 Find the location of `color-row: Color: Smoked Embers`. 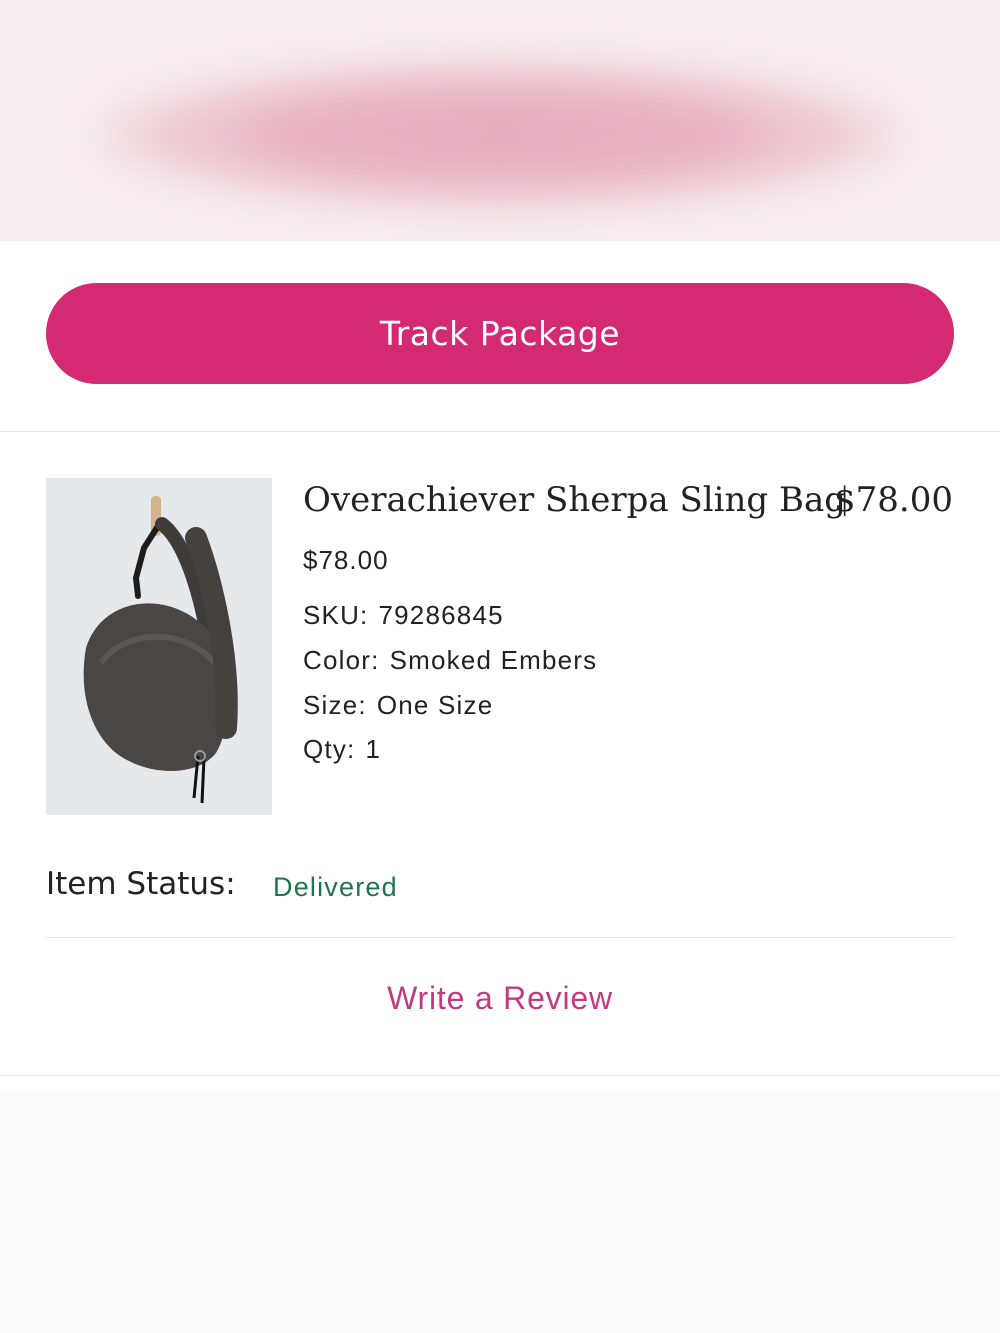

color-row: Color: Smoked Embers is located at coordinates (450, 660).